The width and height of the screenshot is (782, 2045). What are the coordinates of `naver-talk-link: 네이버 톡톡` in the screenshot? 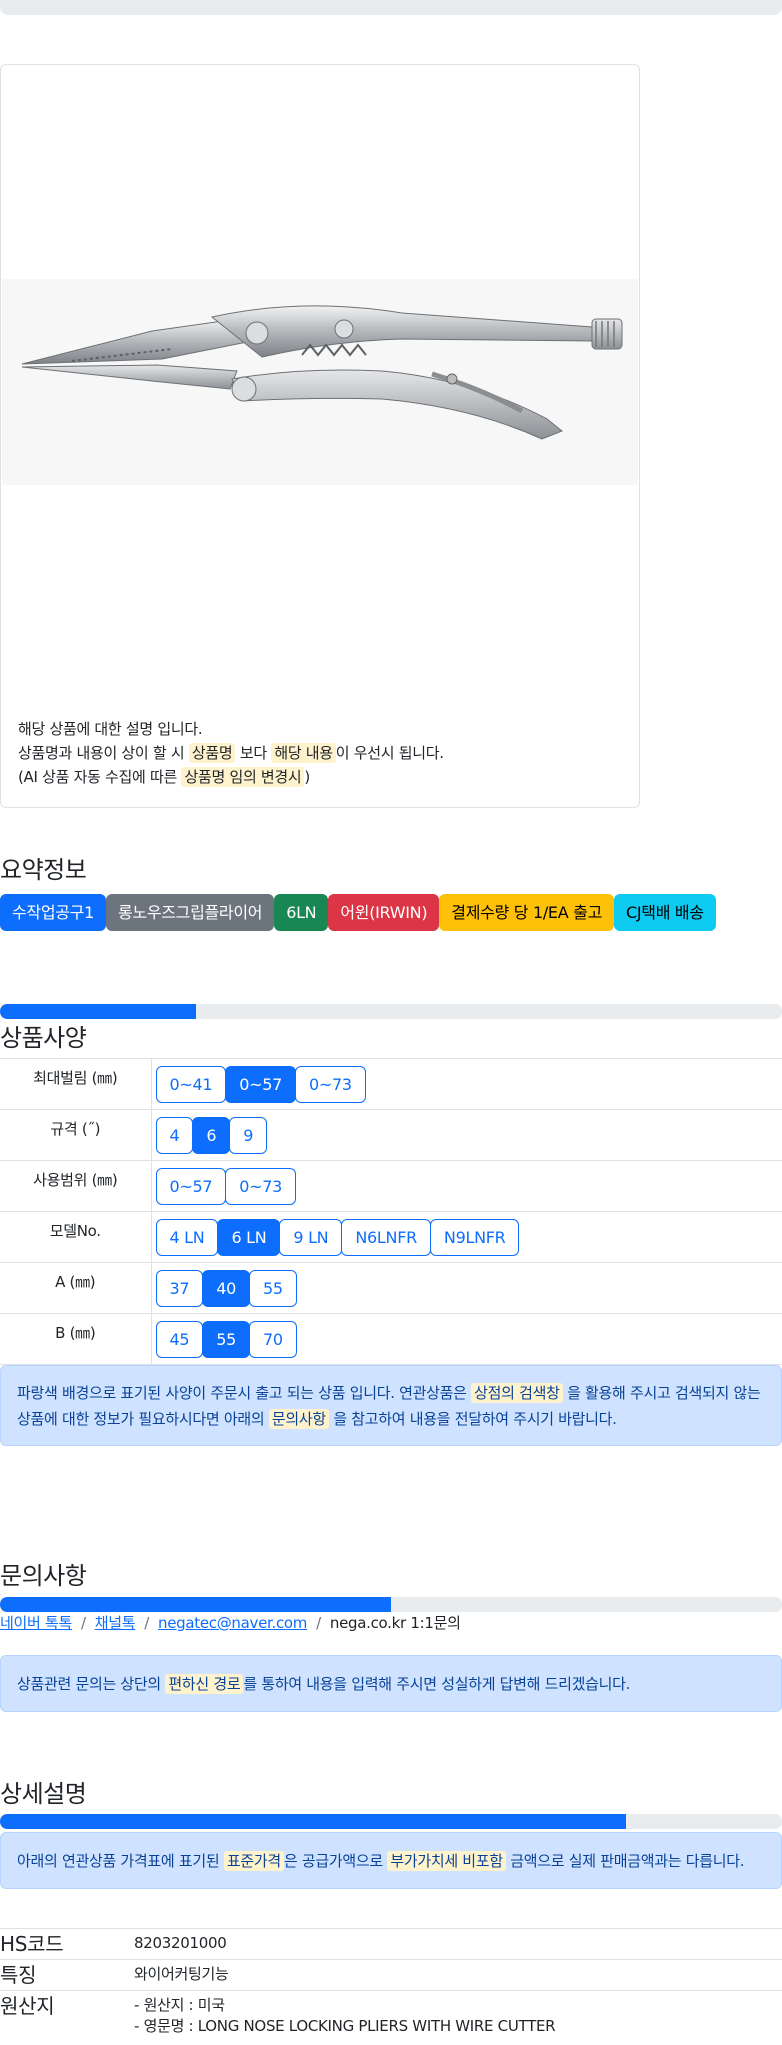 It's located at (36, 1623).